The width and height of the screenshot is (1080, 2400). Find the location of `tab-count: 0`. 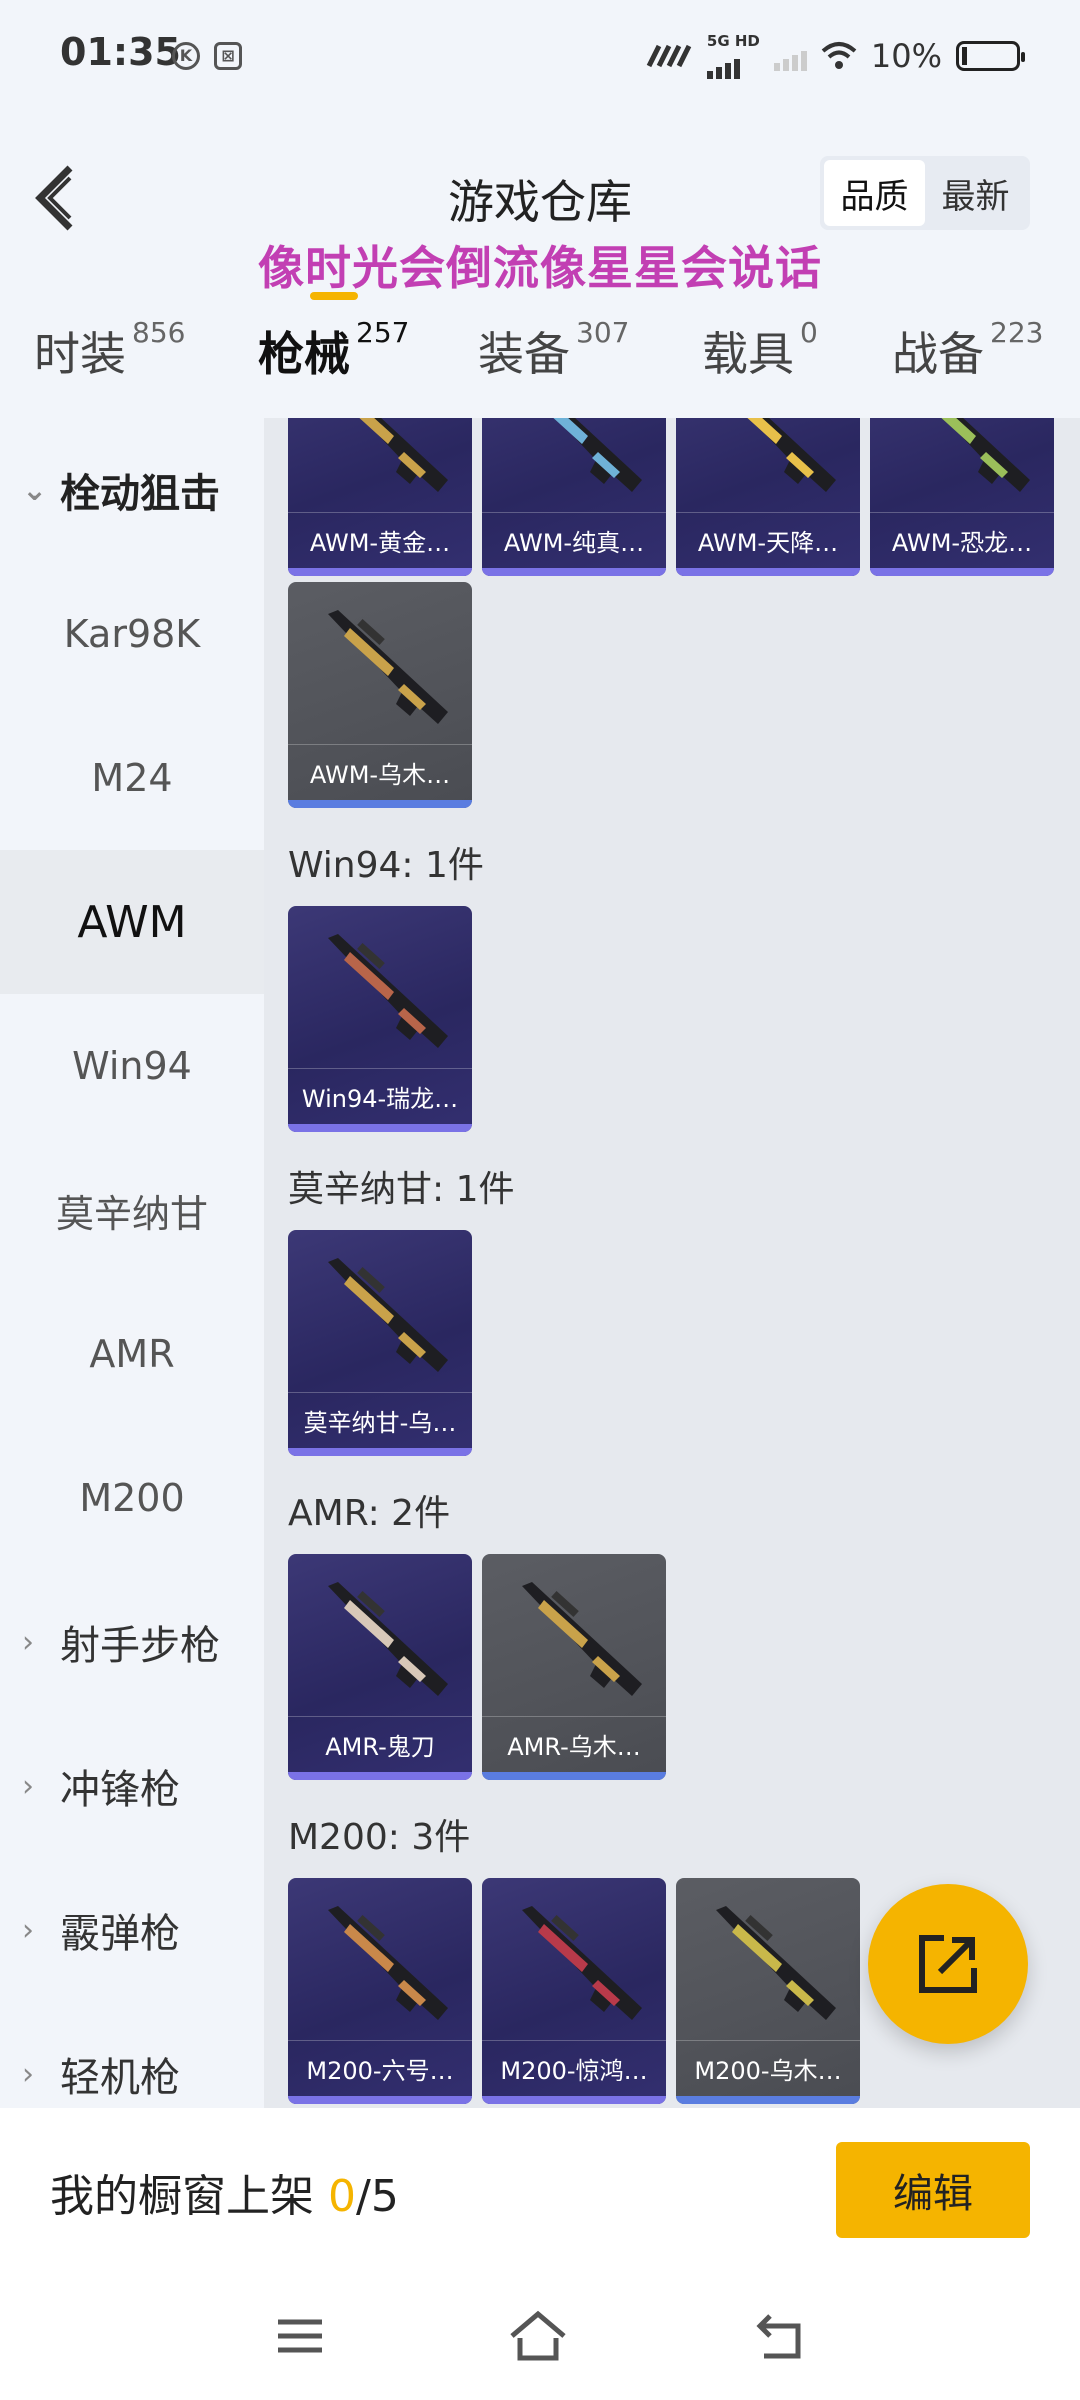

tab-count: 0 is located at coordinates (809, 332).